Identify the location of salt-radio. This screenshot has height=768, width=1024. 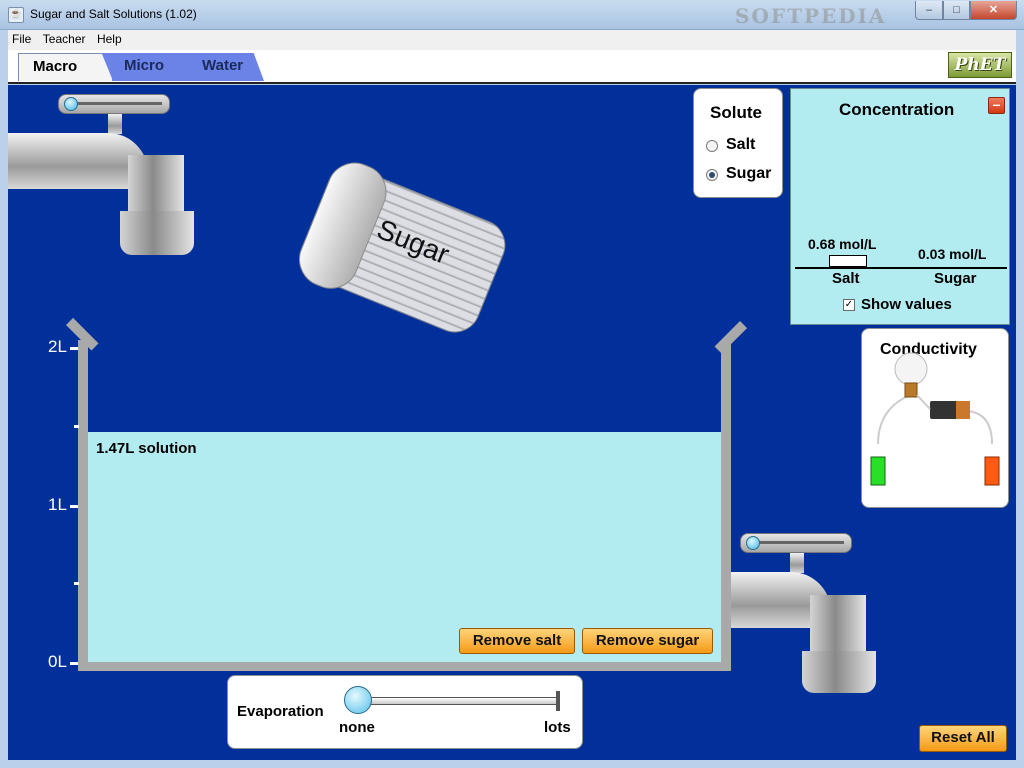
(712, 146).